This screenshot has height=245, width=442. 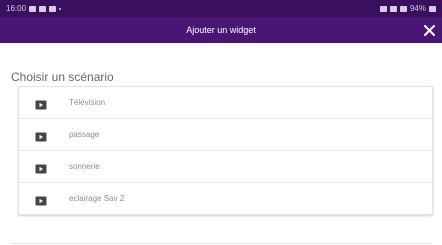 I want to click on scenario-label: sonnerie, so click(x=84, y=166).